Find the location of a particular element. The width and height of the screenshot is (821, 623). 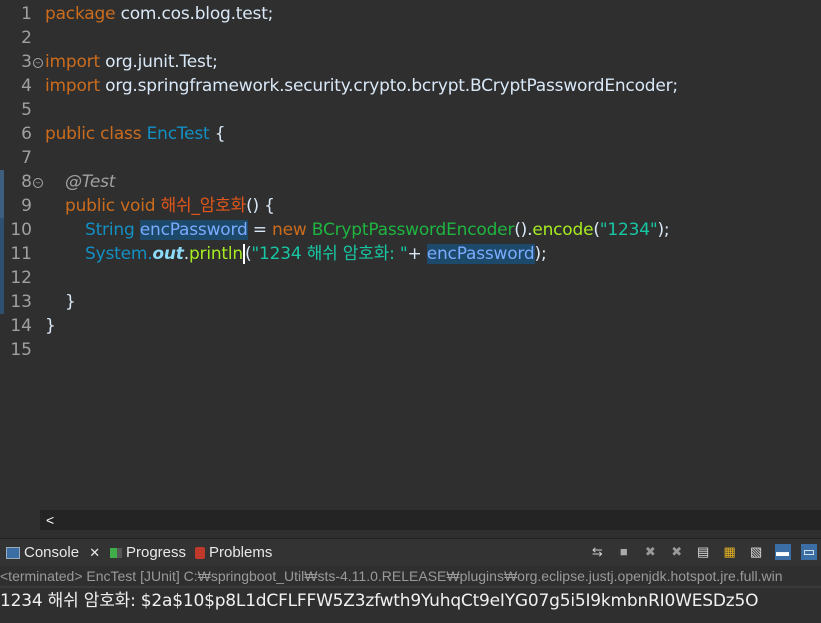

code-text: = is located at coordinates (260, 230).